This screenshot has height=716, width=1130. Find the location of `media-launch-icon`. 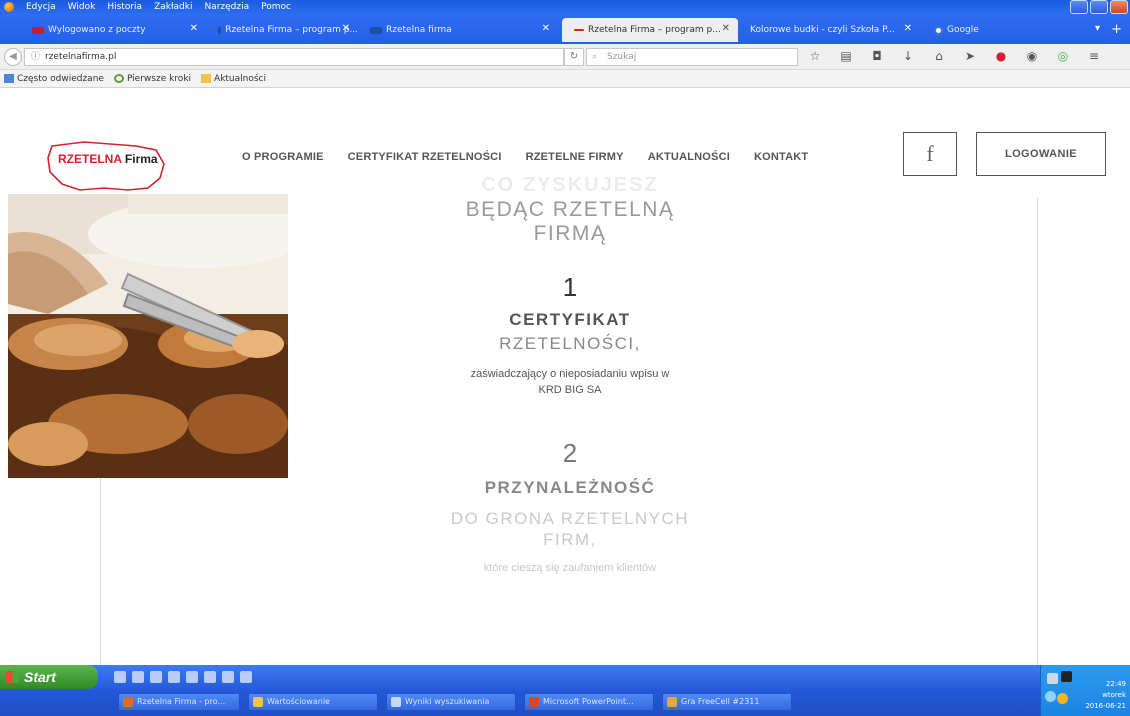

media-launch-icon is located at coordinates (192, 677).